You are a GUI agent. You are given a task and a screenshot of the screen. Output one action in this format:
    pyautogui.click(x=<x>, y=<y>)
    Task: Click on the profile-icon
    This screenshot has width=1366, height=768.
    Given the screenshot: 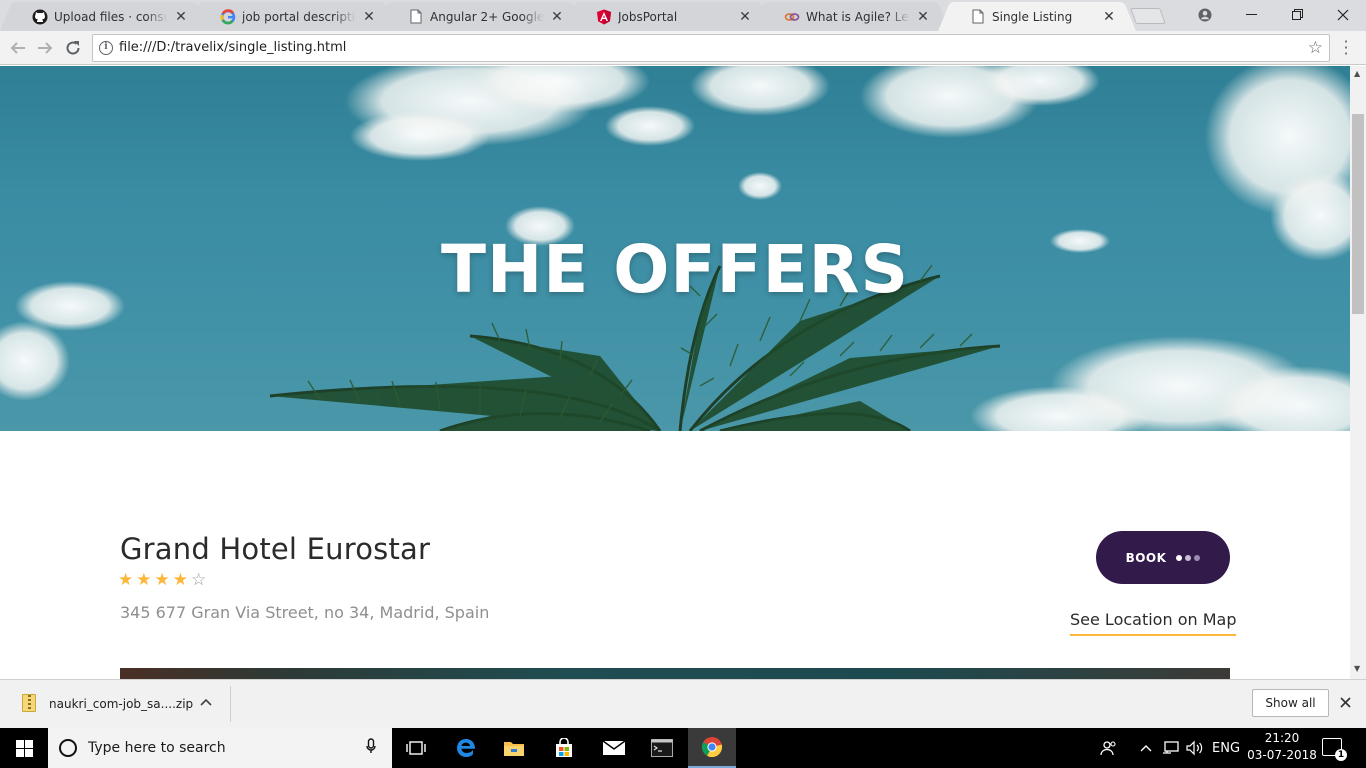 What is the action you would take?
    pyautogui.click(x=1205, y=14)
    